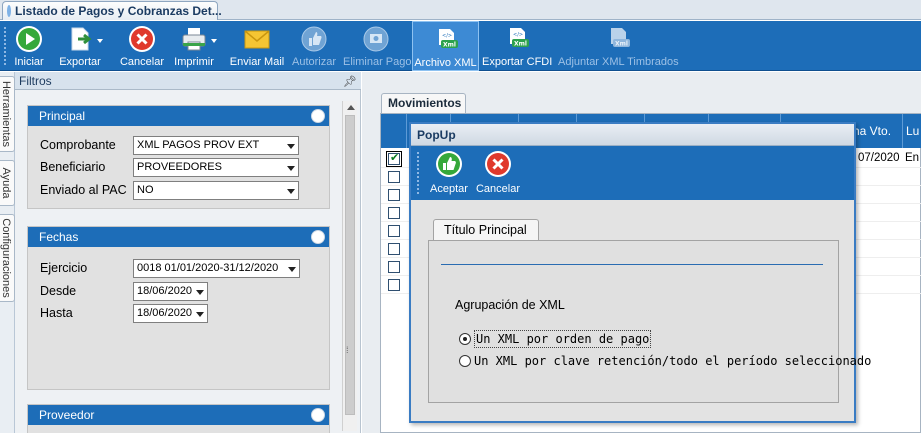  What do you see at coordinates (194, 62) in the screenshot?
I see `imprimir-label: Imprimir` at bounding box center [194, 62].